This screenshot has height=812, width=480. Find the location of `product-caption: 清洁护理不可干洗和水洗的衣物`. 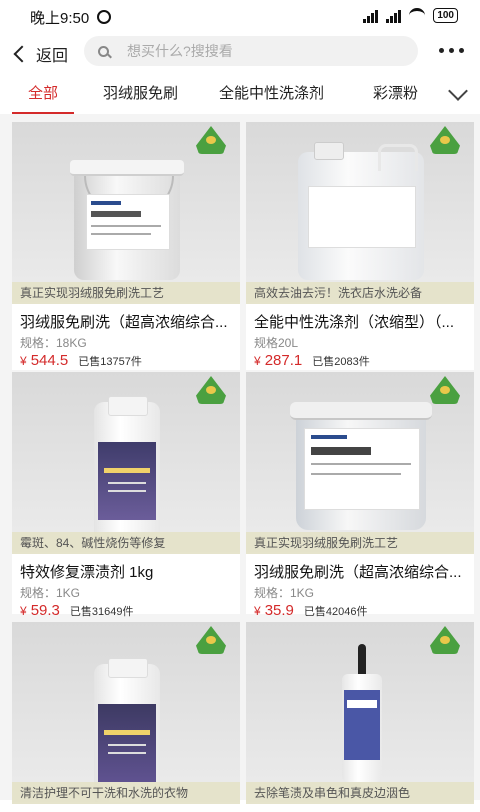

product-caption: 清洁护理不可干洗和水洗的衣物 is located at coordinates (126, 793).